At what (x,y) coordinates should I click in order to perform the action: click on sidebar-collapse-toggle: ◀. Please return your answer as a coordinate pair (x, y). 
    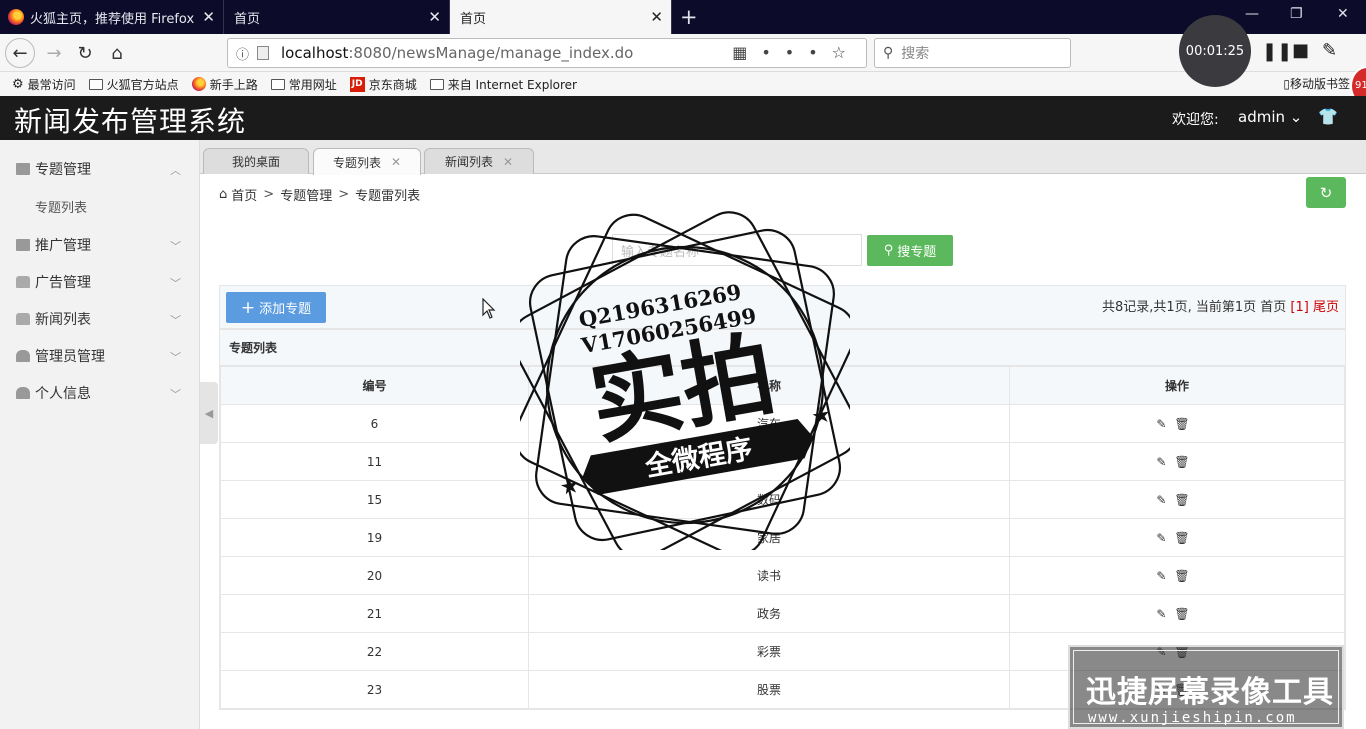
    Looking at the image, I should click on (209, 413).